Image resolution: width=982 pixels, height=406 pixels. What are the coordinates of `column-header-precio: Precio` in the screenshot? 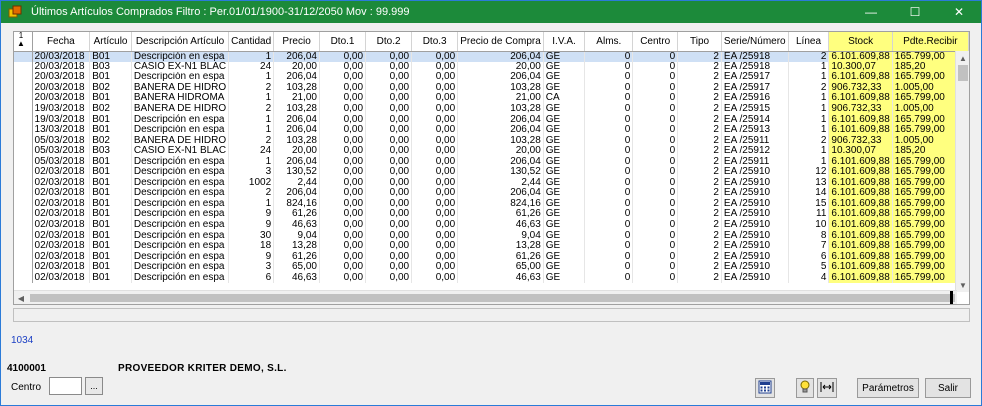 It's located at (296, 42).